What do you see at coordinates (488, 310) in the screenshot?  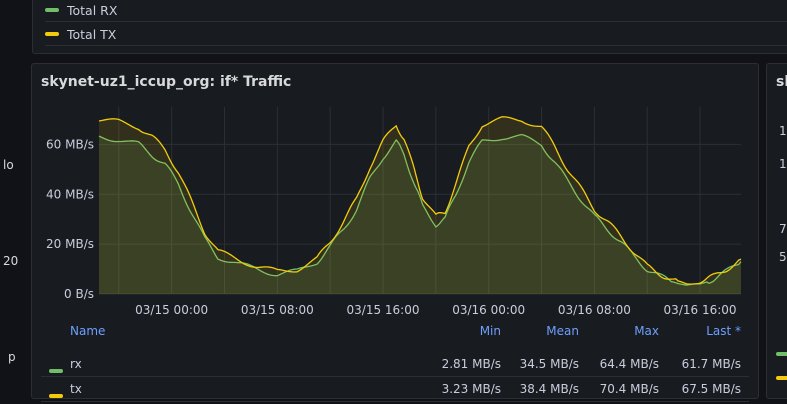 I see `x-tick-label: 03/16 00:00` at bounding box center [488, 310].